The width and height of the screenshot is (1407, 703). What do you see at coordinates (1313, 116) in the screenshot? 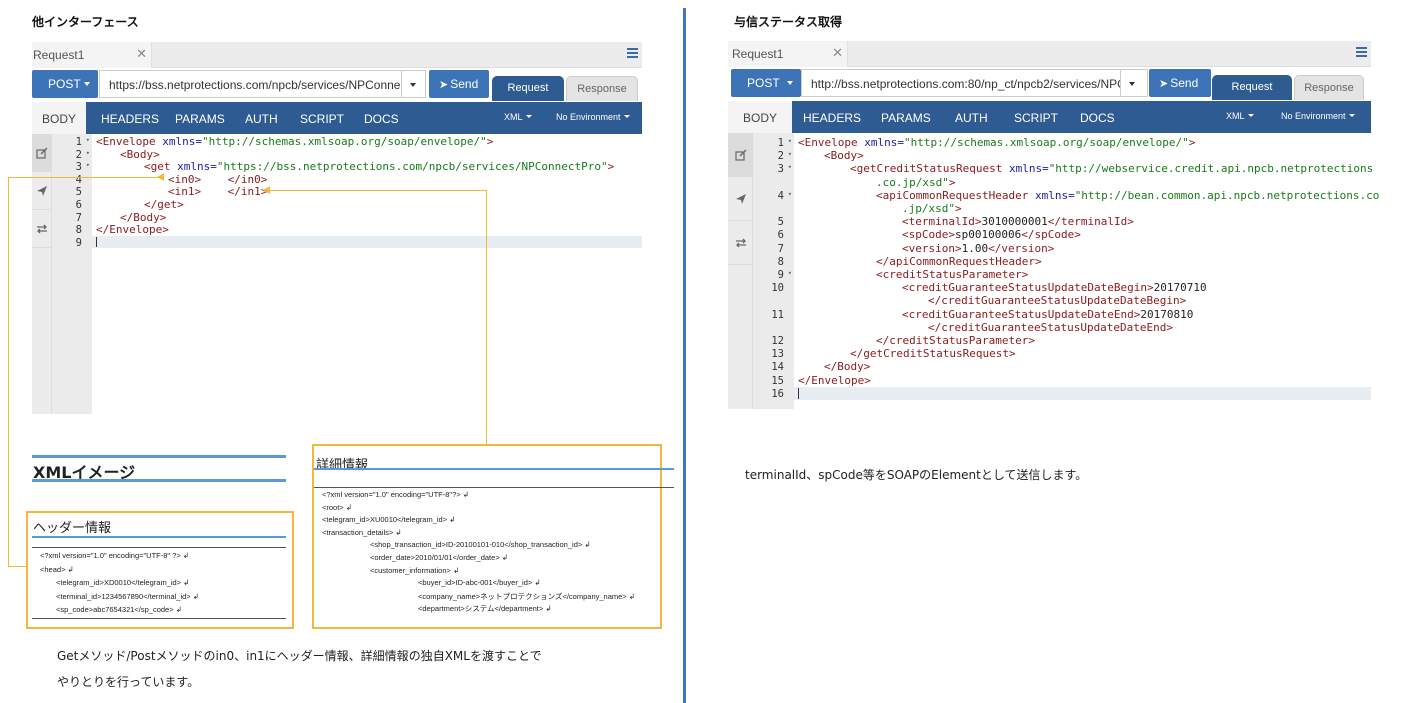
I see `environment-label: No Environment` at bounding box center [1313, 116].